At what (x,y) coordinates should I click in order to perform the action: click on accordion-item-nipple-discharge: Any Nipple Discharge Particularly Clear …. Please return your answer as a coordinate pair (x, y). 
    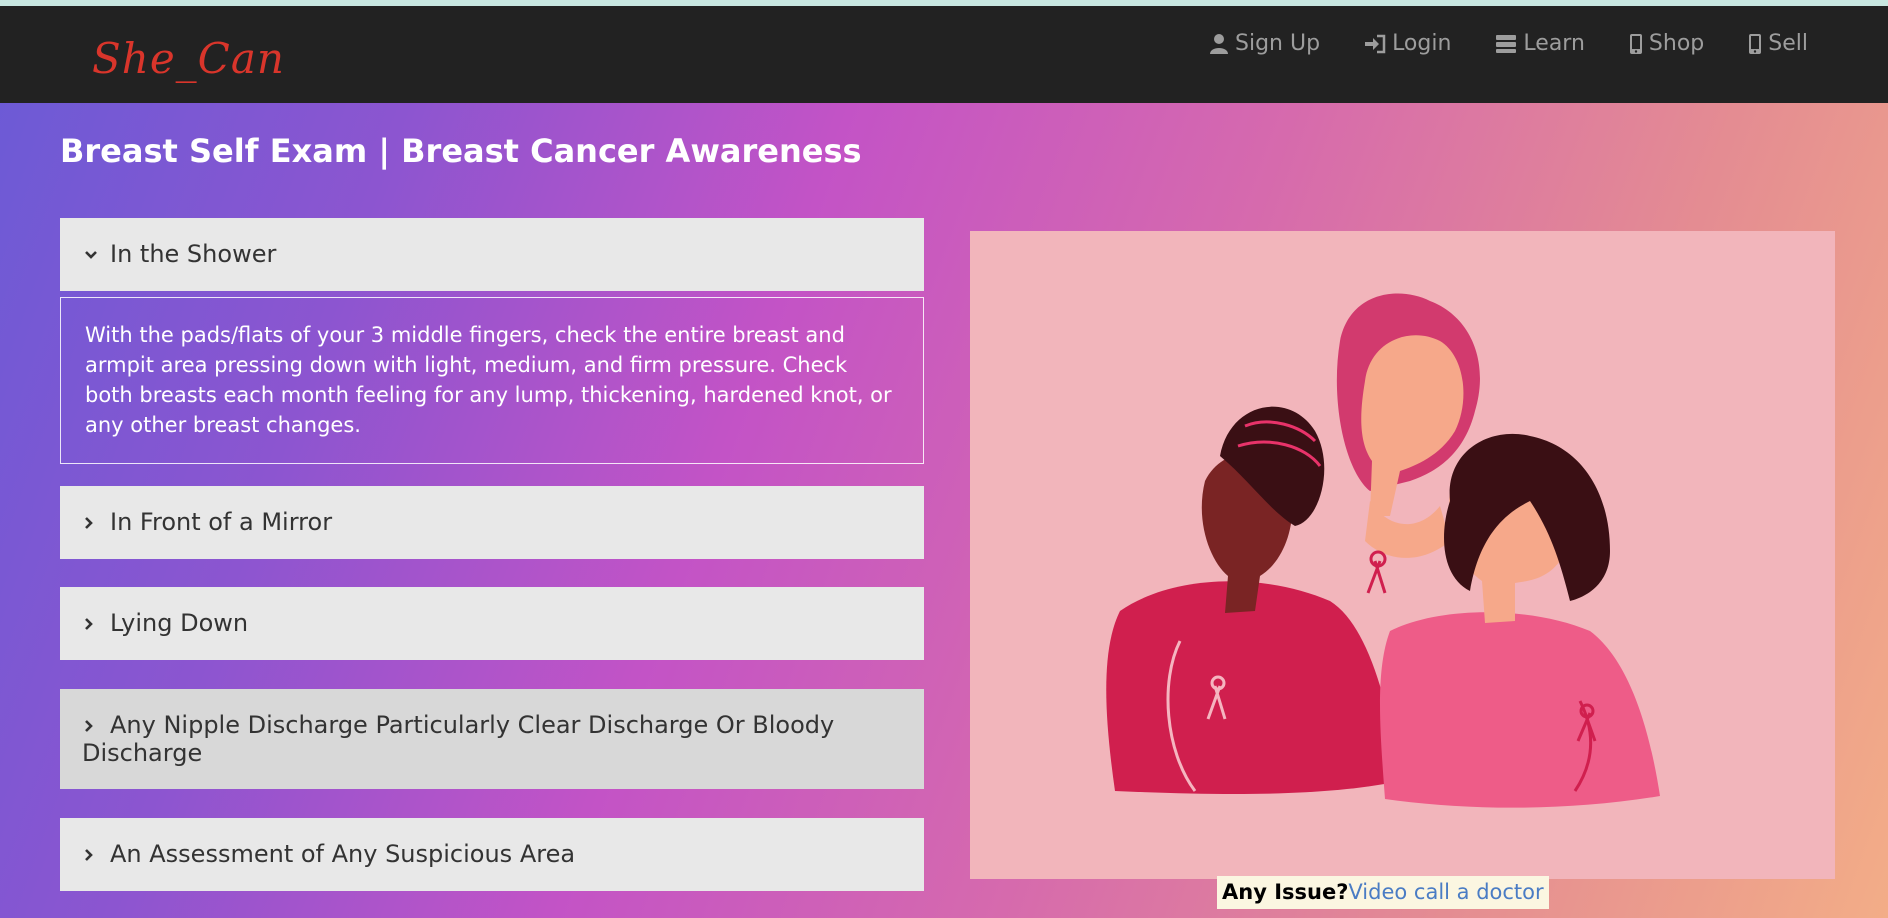
    Looking at the image, I should click on (492, 739).